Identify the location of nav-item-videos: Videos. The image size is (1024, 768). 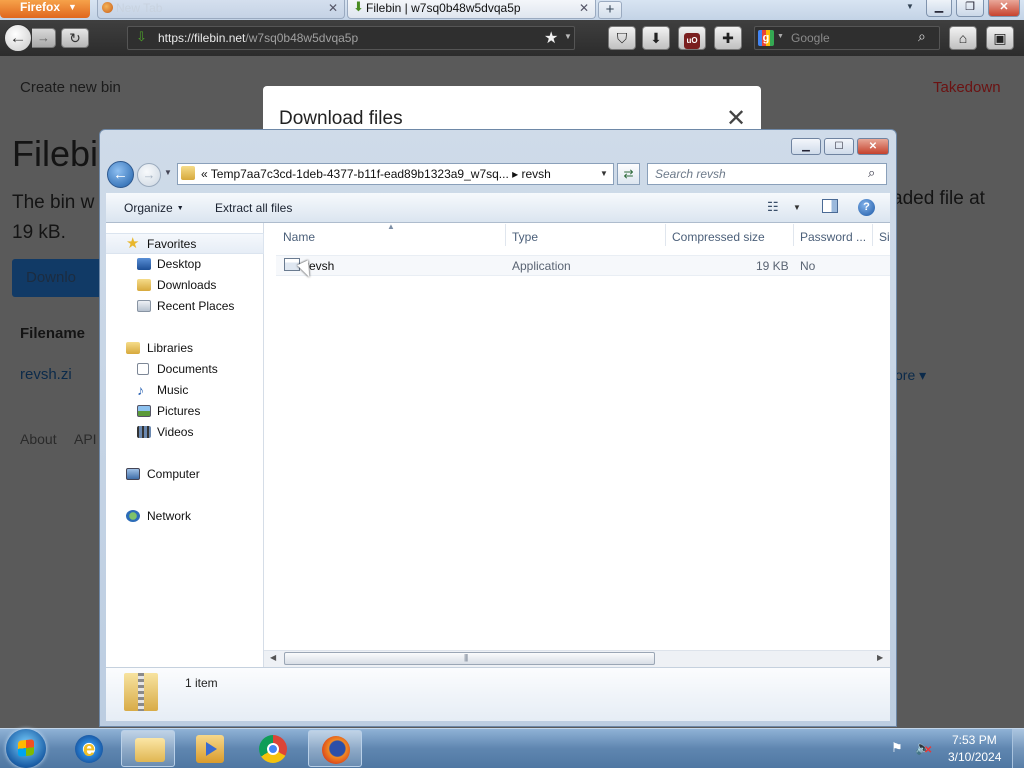
(185, 432).